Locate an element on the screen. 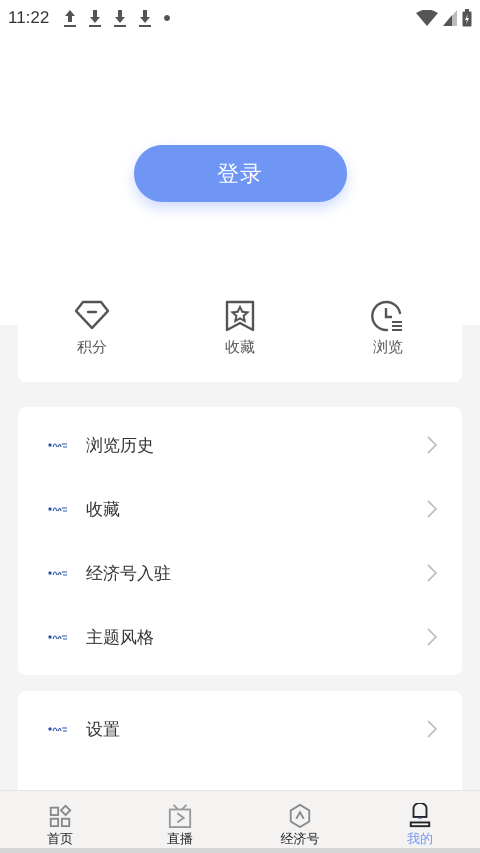 The height and width of the screenshot is (853, 480). shortcut-item: 积分 is located at coordinates (92, 341).